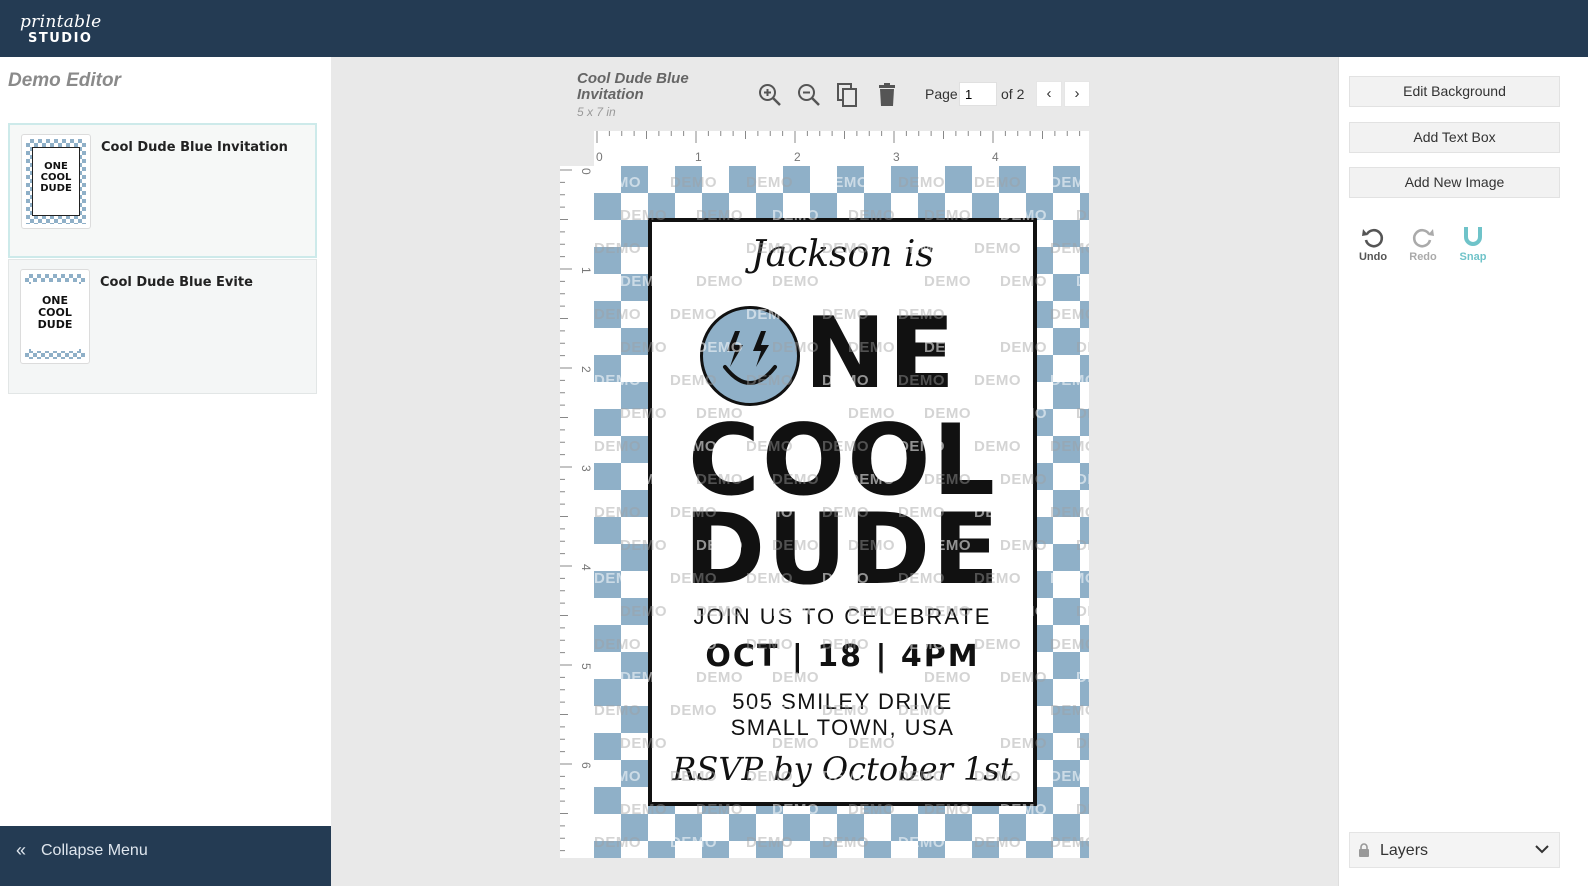  Describe the element at coordinates (577, 148) in the screenshot. I see `ruler-corner` at that location.